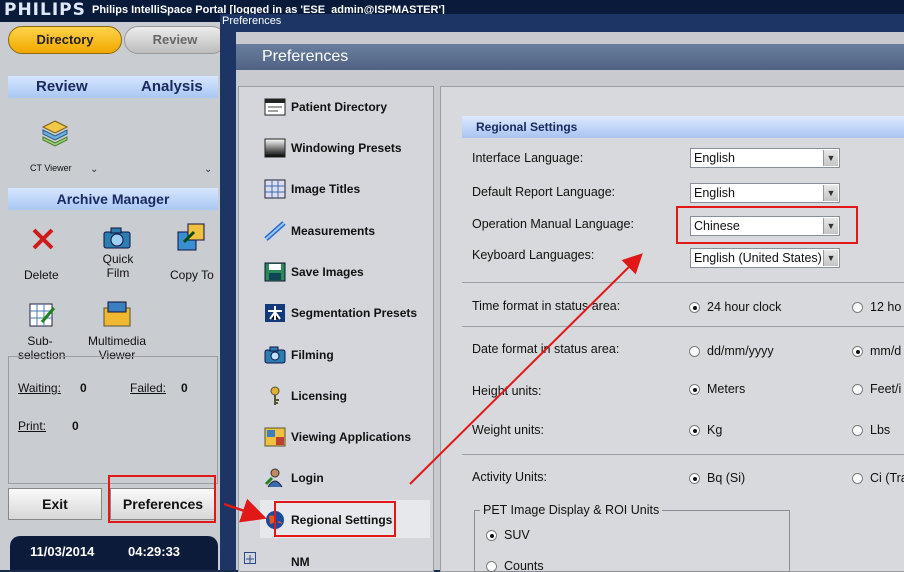 The width and height of the screenshot is (904, 572). What do you see at coordinates (491, 535) in the screenshot?
I see `pet-suv-radio` at bounding box center [491, 535].